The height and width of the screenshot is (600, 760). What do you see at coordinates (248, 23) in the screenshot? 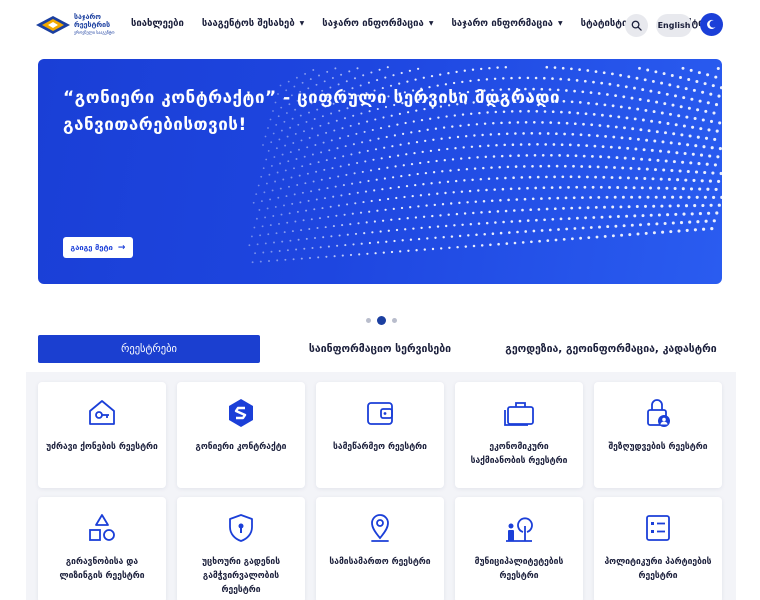
I see `nav-label: სააგენტოს შესახებ` at bounding box center [248, 23].